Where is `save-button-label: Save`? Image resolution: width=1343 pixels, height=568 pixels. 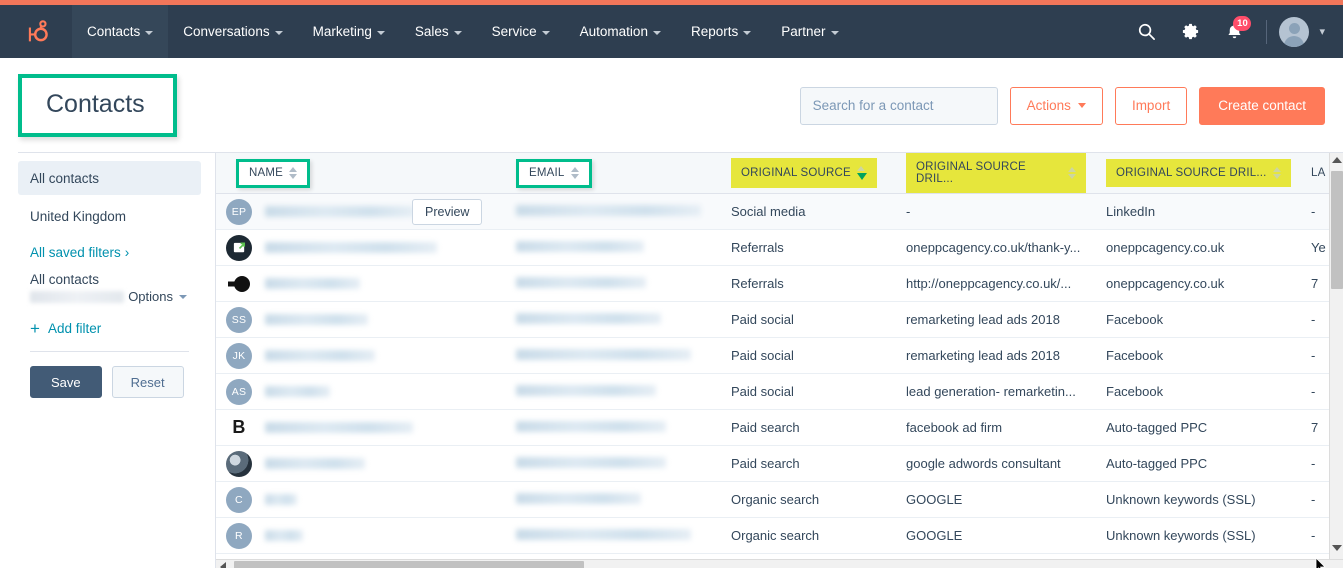 save-button-label: Save is located at coordinates (66, 382).